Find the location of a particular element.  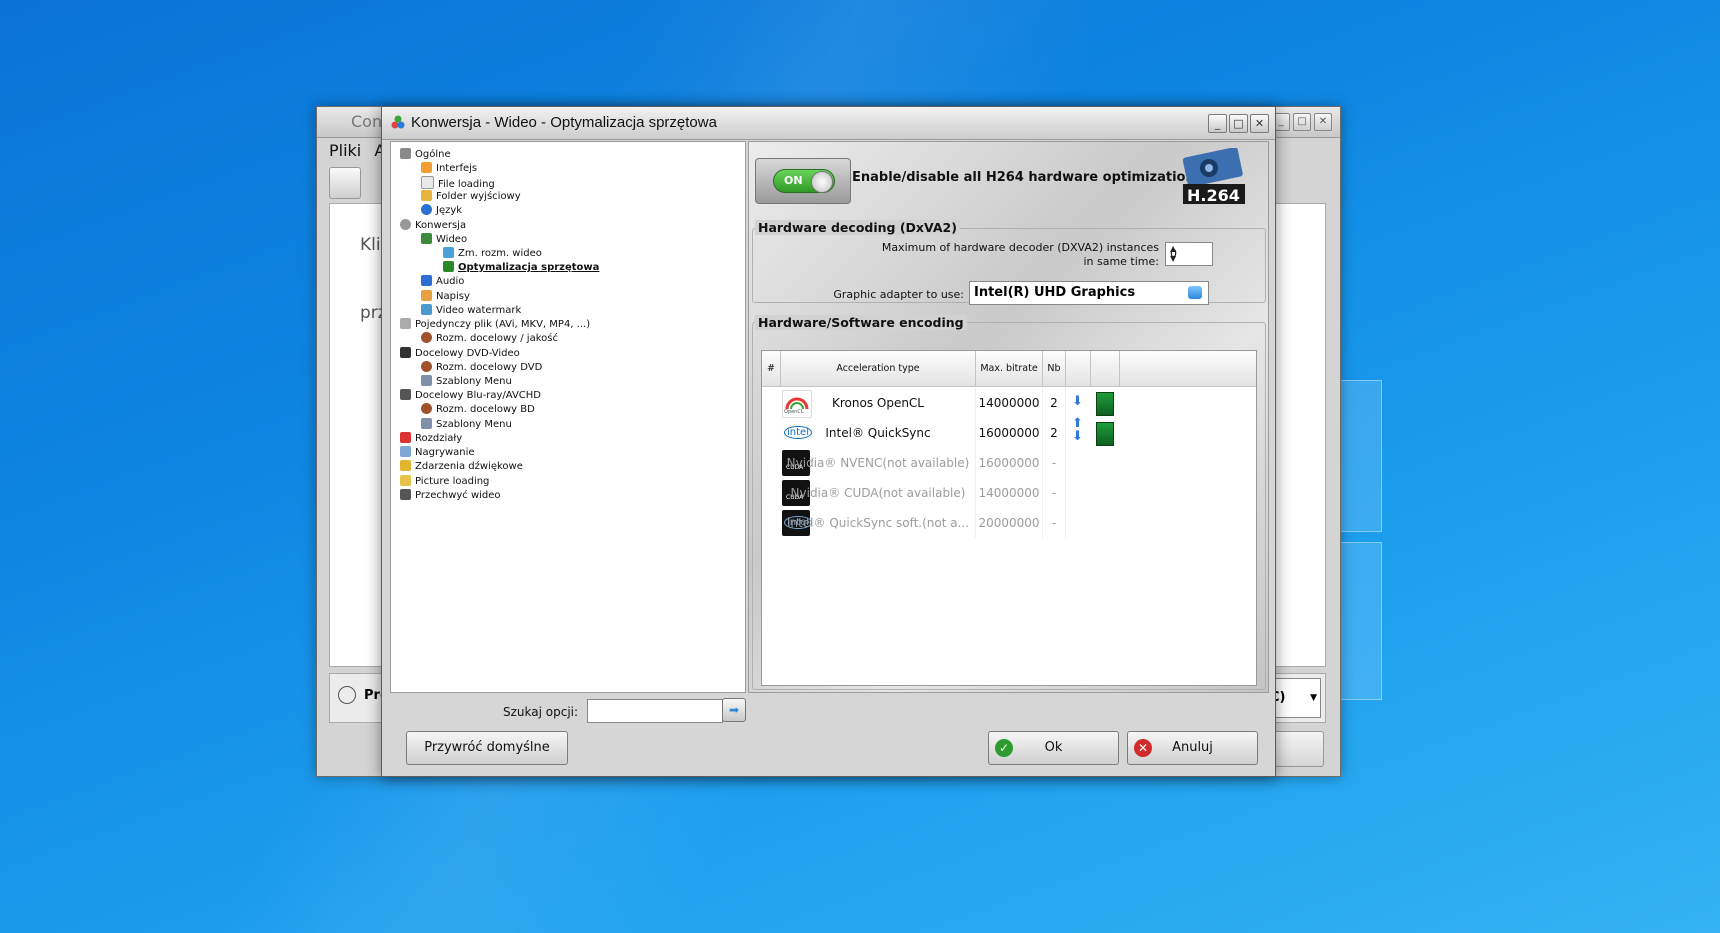

column-header-number: # is located at coordinates (771, 368).